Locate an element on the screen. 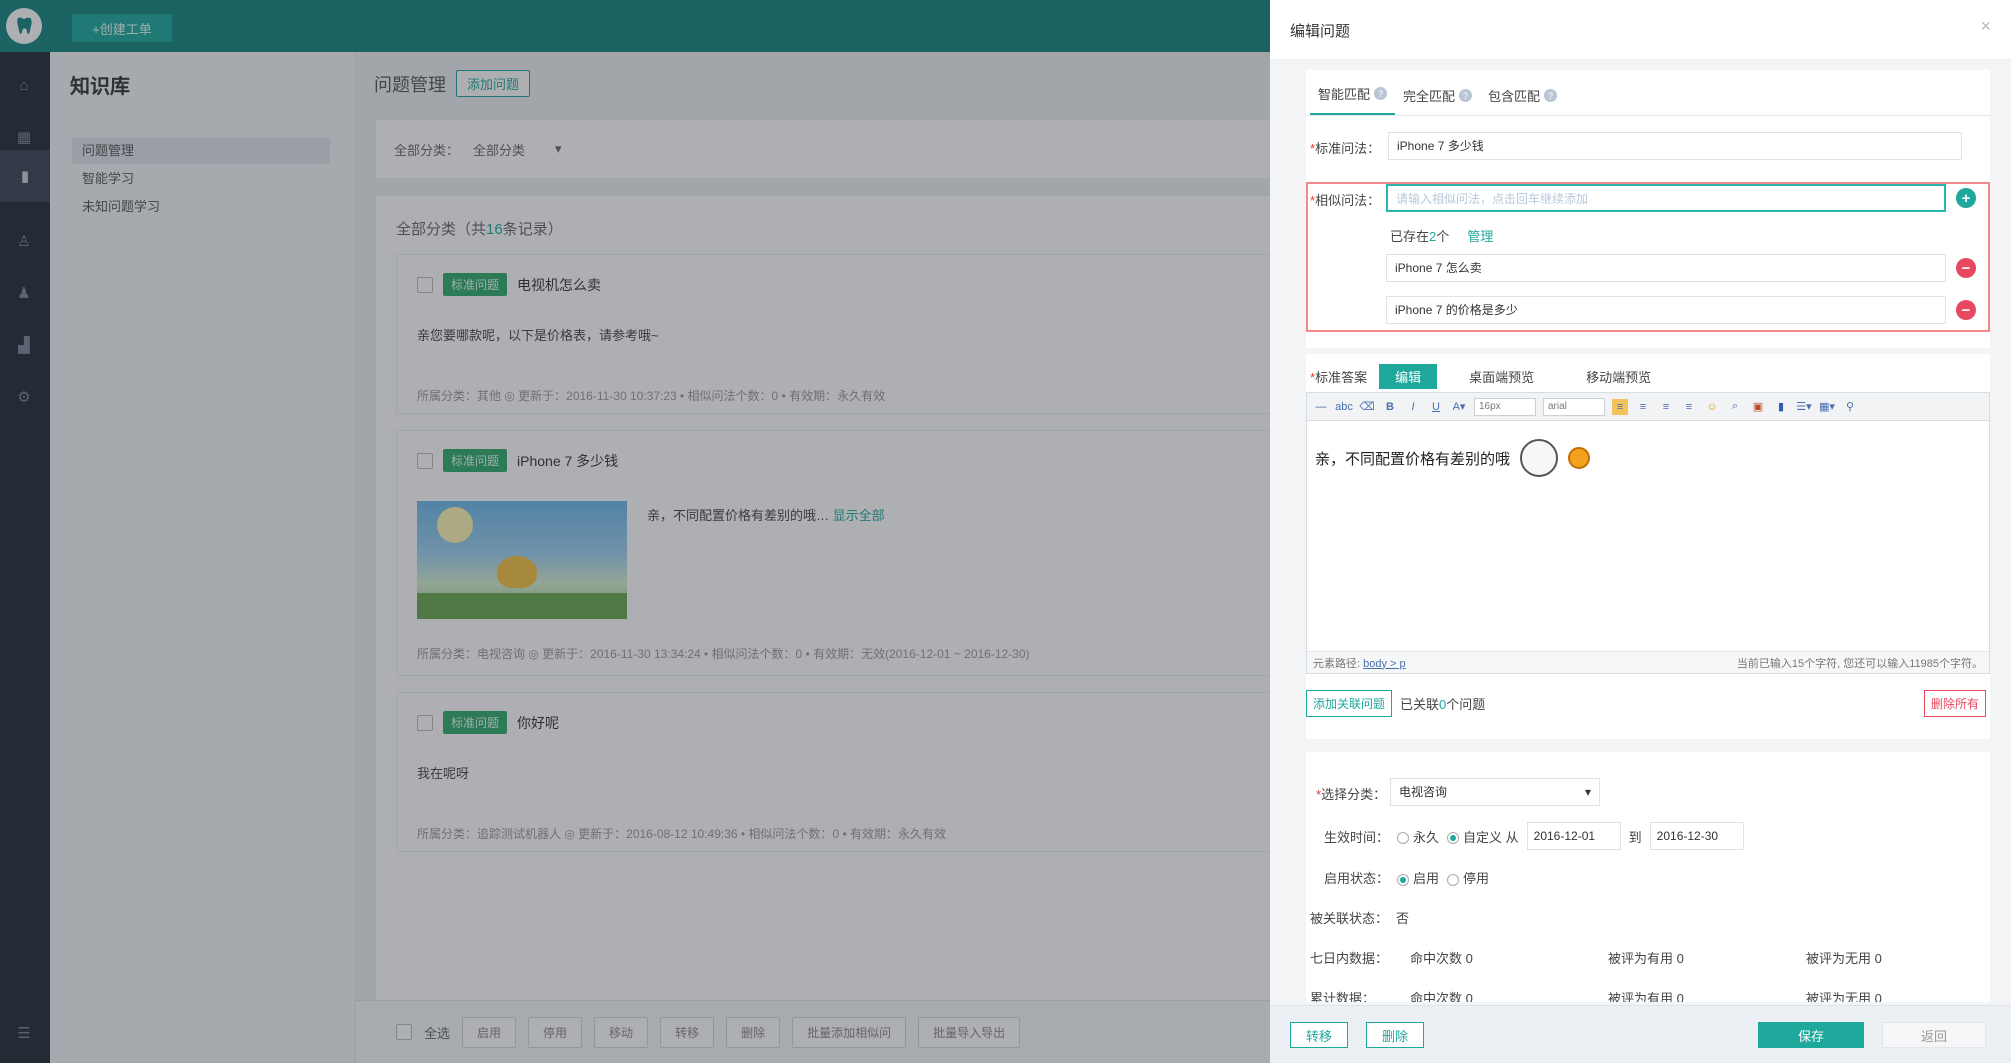 The image size is (2011, 1063). standard-question-label: *标准问法： is located at coordinates (1345, 148).